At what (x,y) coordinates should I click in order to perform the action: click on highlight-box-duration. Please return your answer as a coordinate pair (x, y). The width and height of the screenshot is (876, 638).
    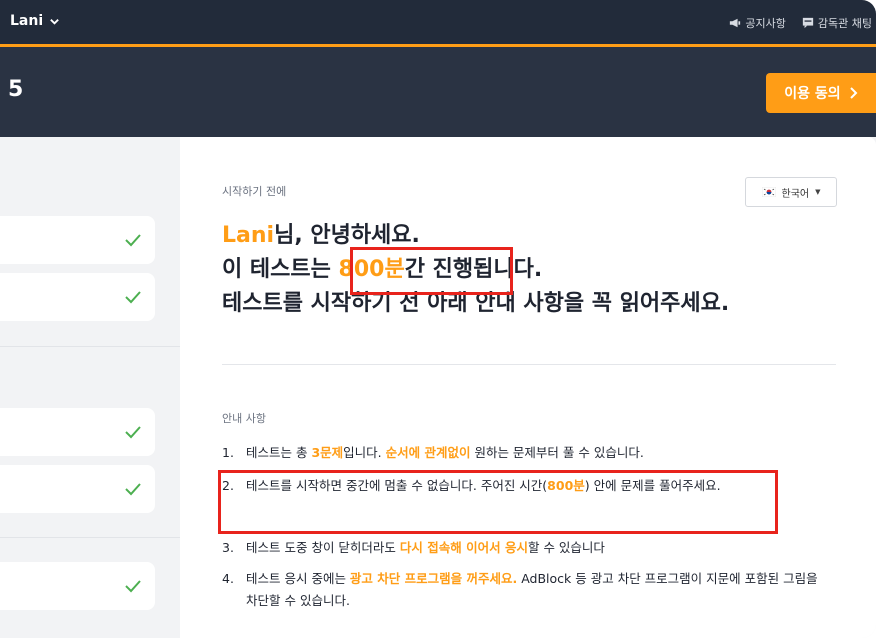
    Looking at the image, I should click on (431, 271).